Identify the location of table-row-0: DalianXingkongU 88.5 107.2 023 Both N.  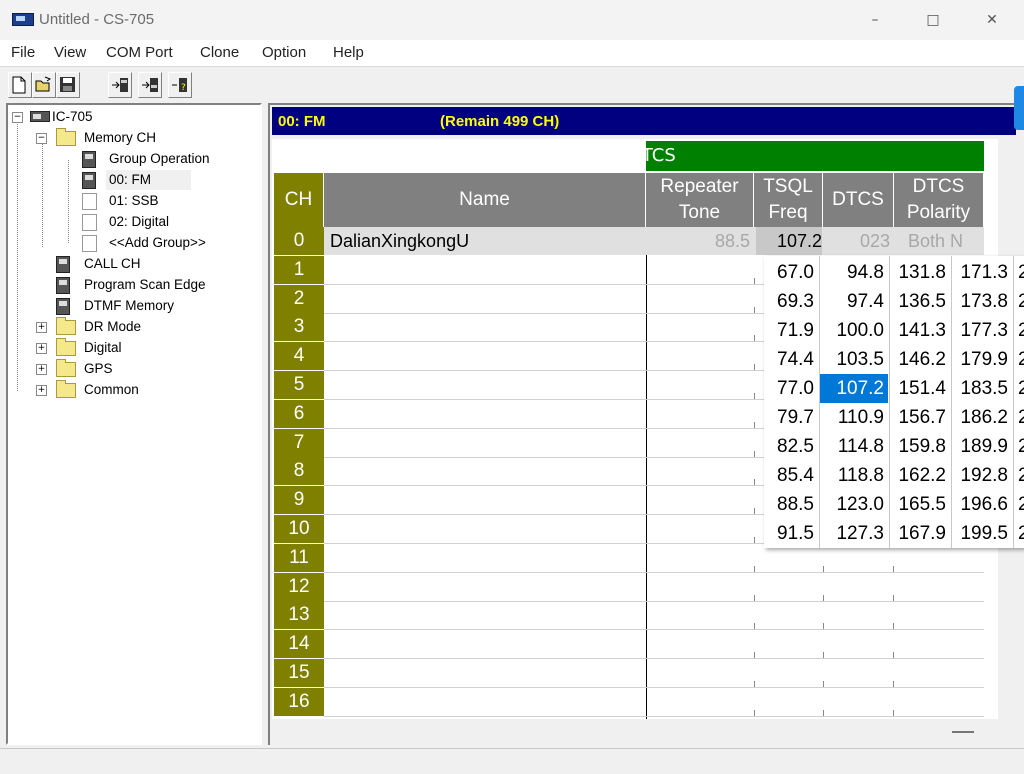
(654, 241).